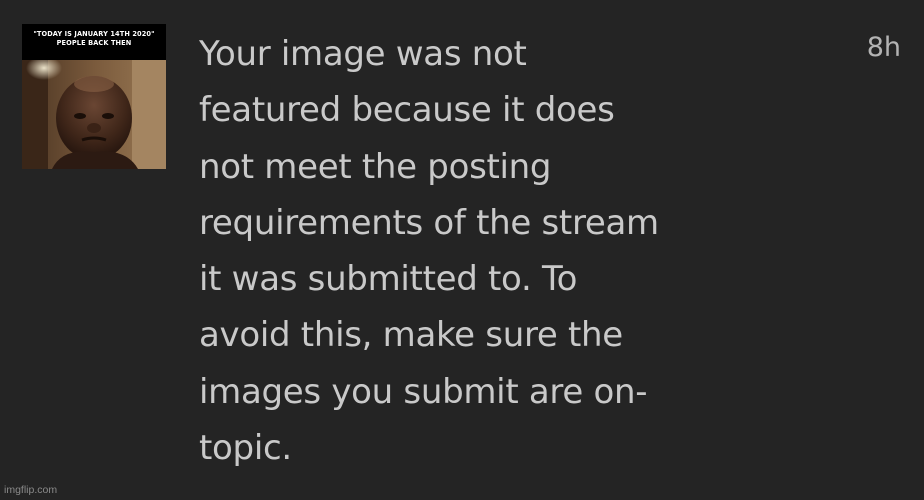 The width and height of the screenshot is (924, 500). What do you see at coordinates (411, 335) in the screenshot?
I see `message-line: avoid this, make sure the` at bounding box center [411, 335].